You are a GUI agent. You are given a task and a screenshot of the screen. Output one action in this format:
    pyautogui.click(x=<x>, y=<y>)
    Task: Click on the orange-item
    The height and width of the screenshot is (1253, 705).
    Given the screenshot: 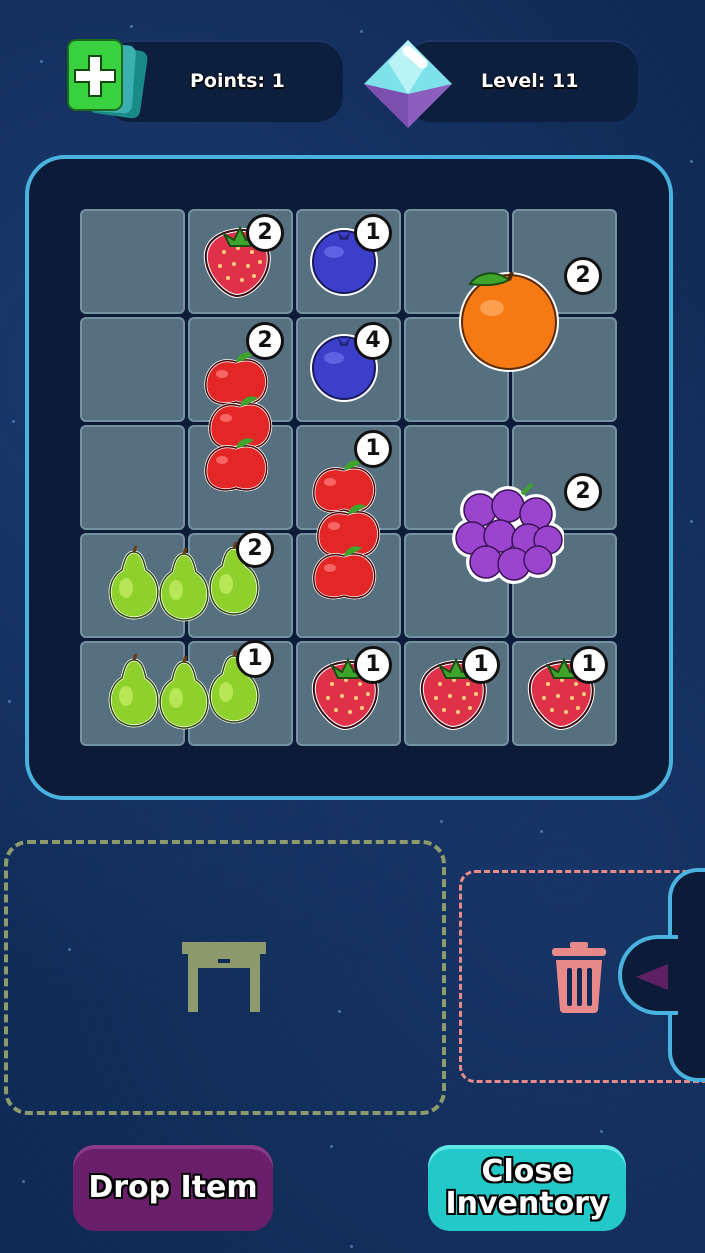 What is the action you would take?
    pyautogui.click(x=509, y=319)
    